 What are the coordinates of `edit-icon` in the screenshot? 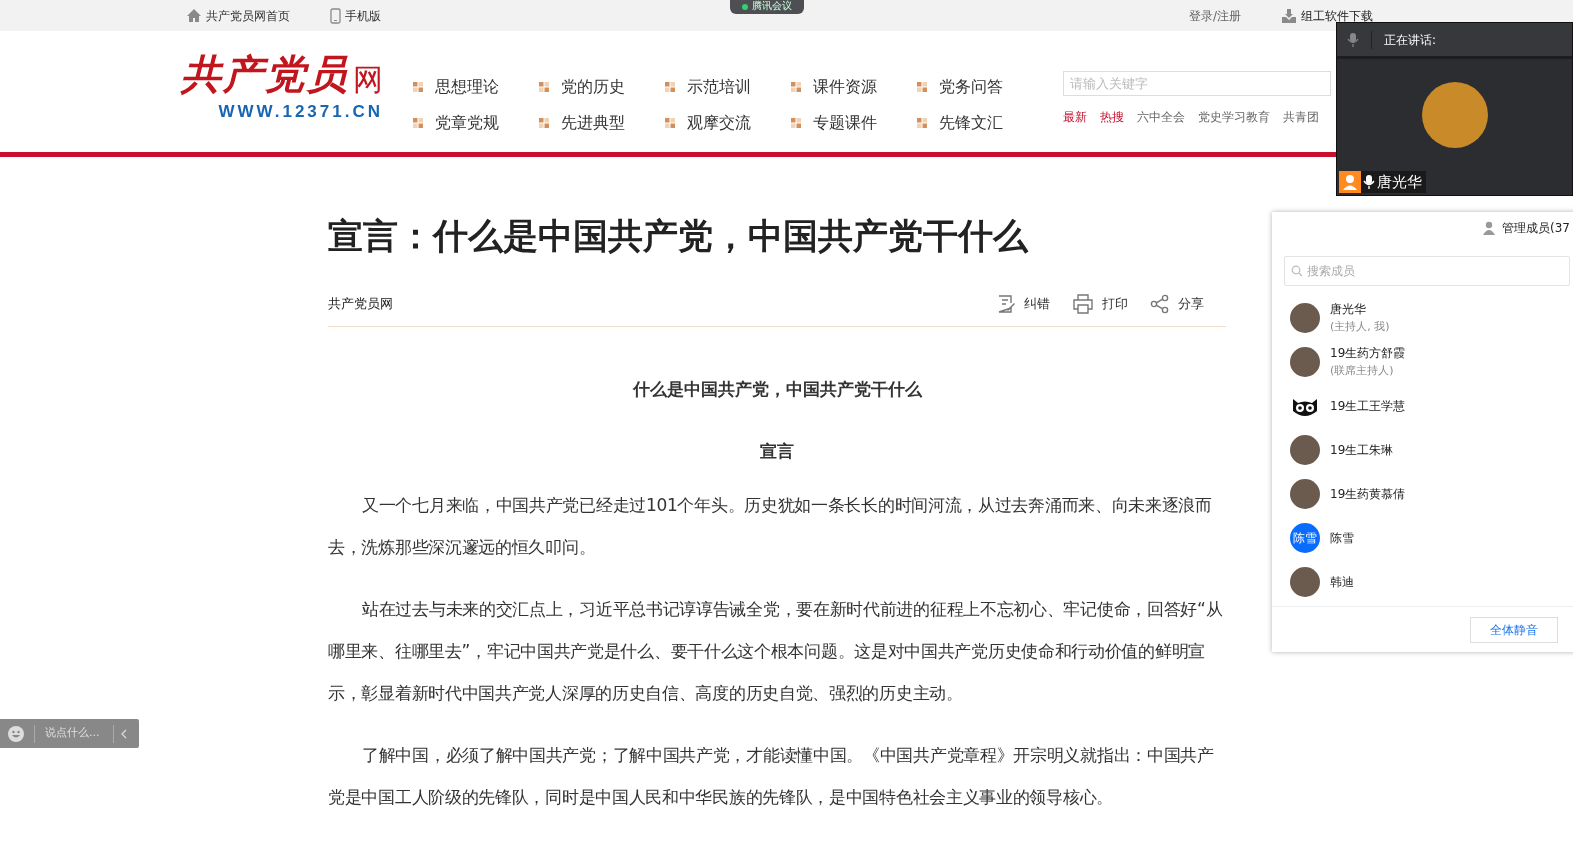 It's located at (1006, 304).